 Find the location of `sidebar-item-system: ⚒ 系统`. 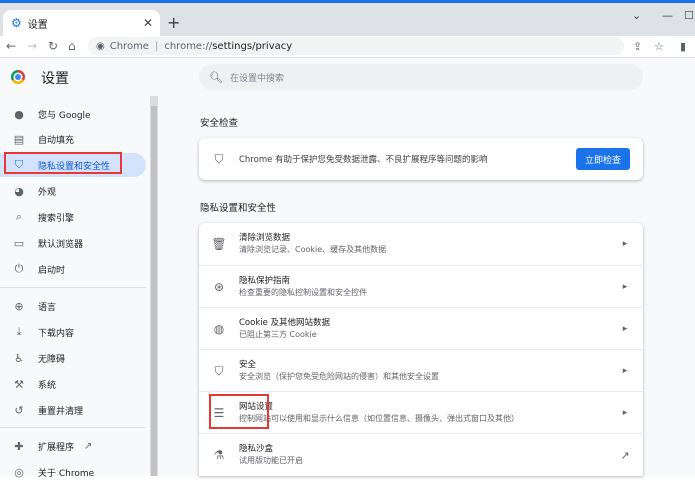

sidebar-item-system: ⚒ 系统 is located at coordinates (73, 384).